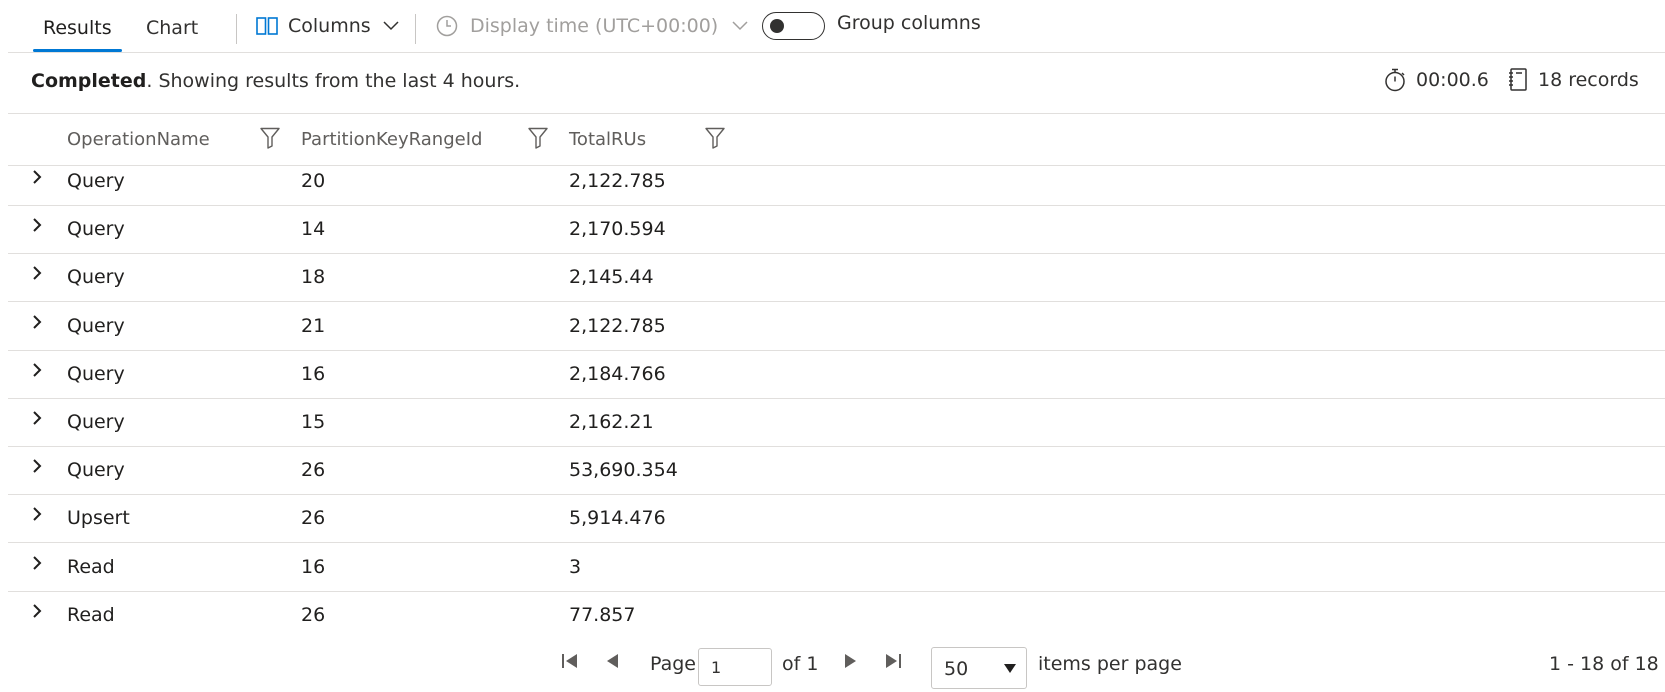 This screenshot has width=1665, height=692. I want to click on cell-partition-key-range-id: 15, so click(313, 422).